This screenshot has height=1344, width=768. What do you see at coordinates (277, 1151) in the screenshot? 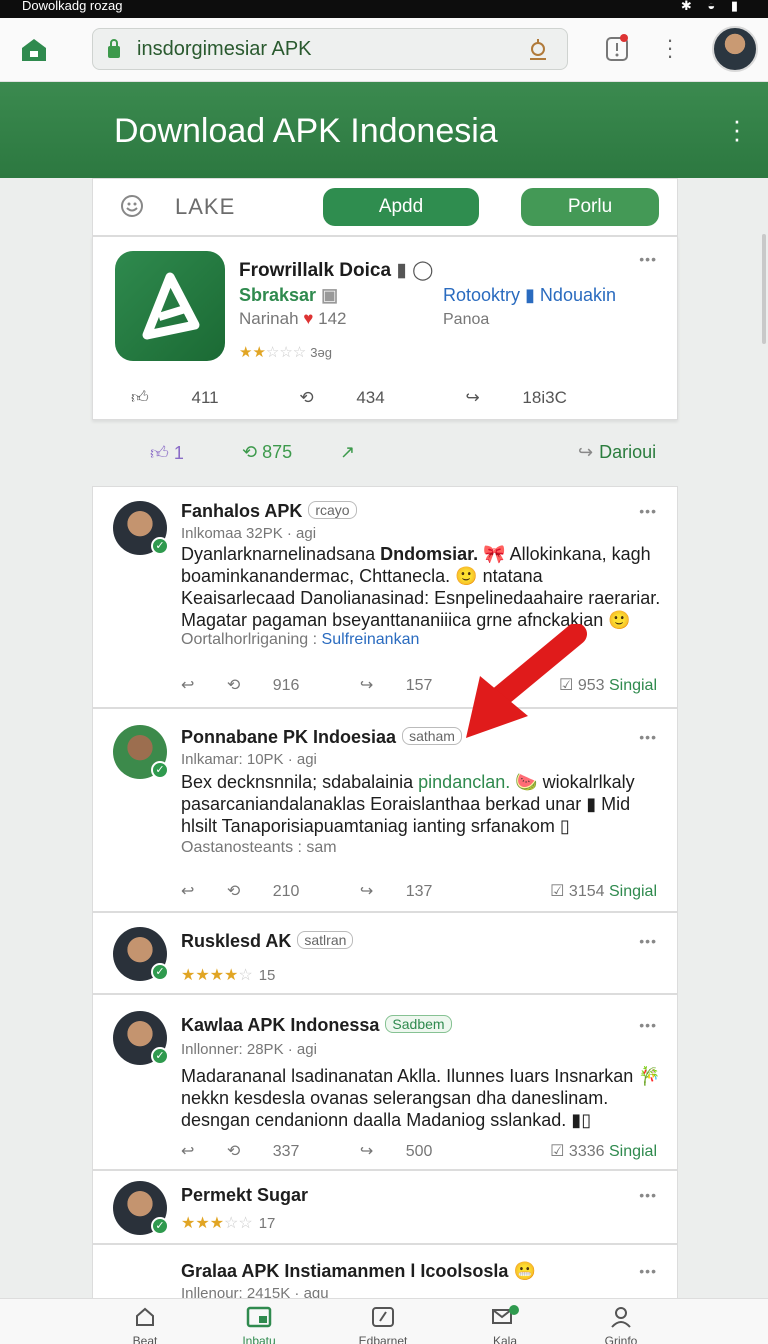
I see `repost-button: ⟲ 337` at bounding box center [277, 1151].